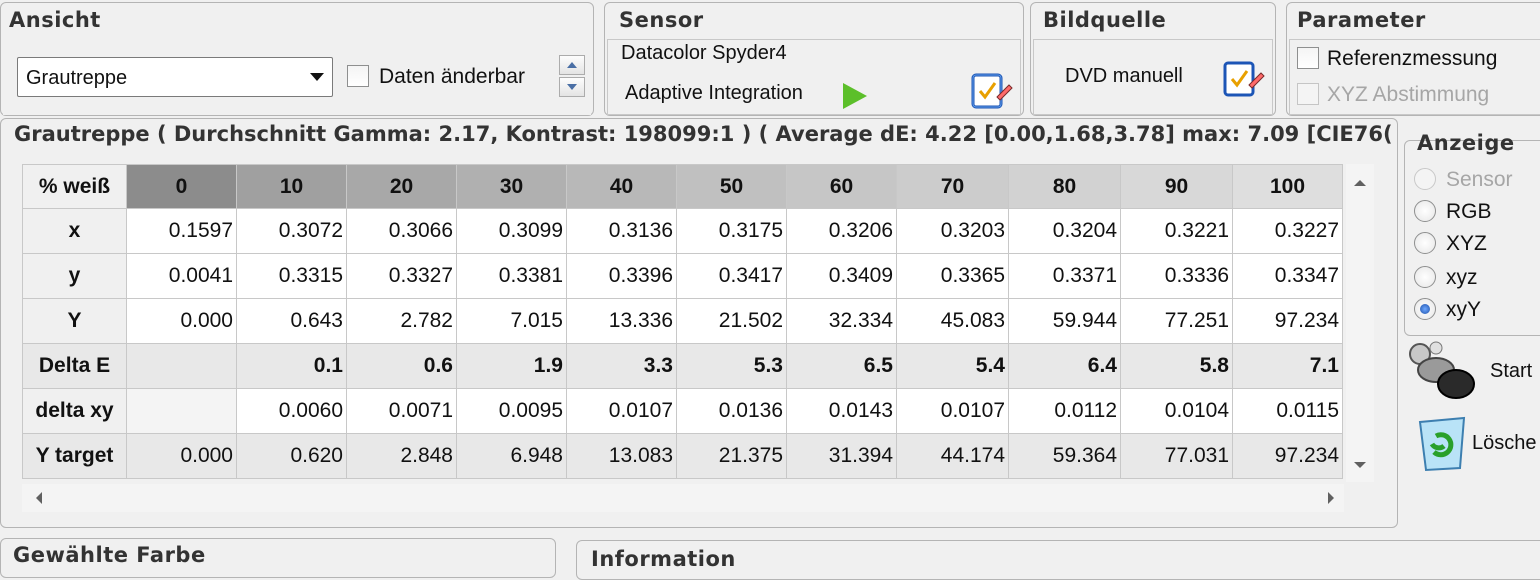 The height and width of the screenshot is (580, 1540). What do you see at coordinates (841, 456) in the screenshot?
I see `table-cell: 31.394` at bounding box center [841, 456].